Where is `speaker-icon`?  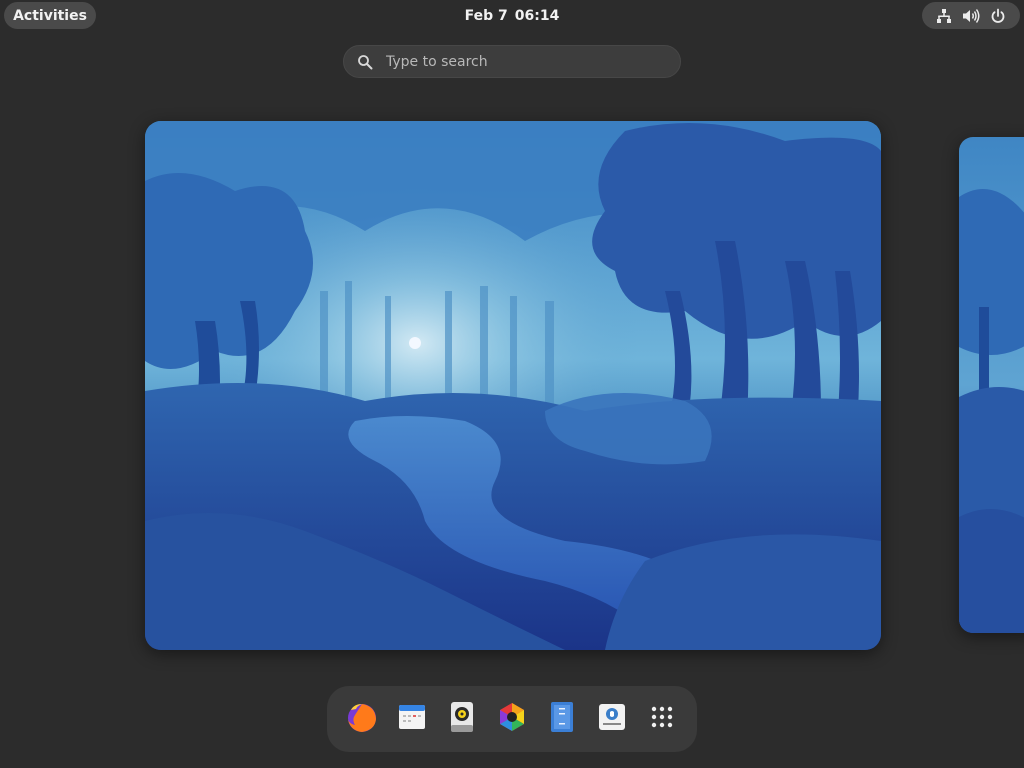 speaker-icon is located at coordinates (462, 719).